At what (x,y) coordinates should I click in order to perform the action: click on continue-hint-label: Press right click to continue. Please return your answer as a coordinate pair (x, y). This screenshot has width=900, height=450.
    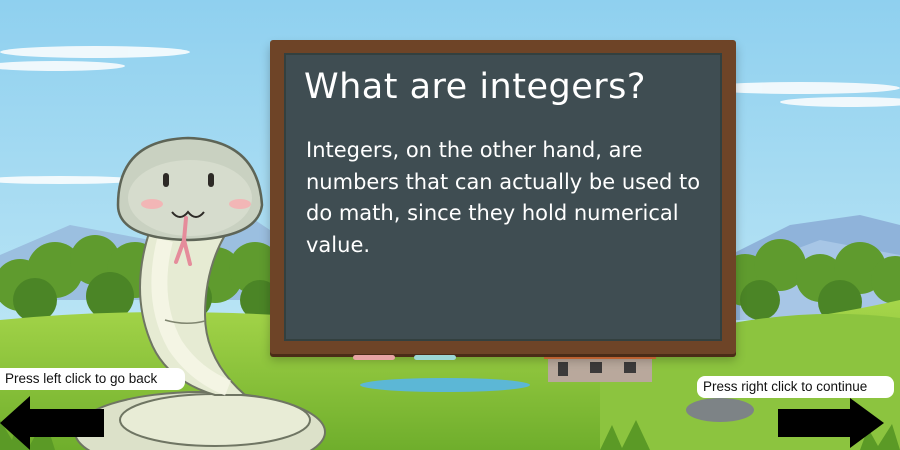
    Looking at the image, I should click on (795, 387).